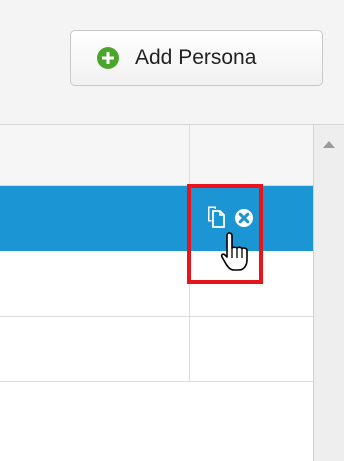 The image size is (344, 461). Describe the element at coordinates (216, 217) in the screenshot. I see `copy-icon` at that location.